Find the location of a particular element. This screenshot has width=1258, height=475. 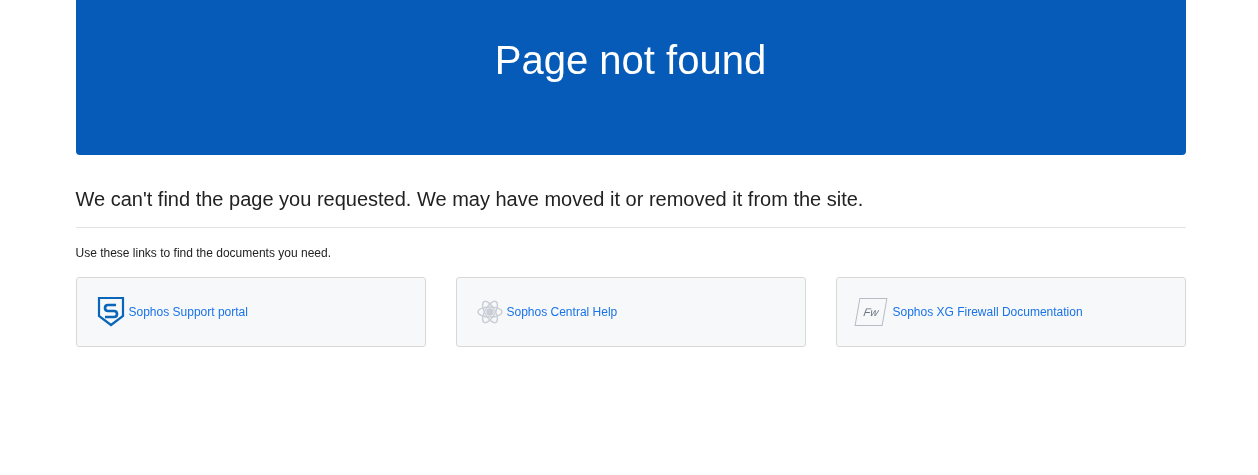

atom-icon is located at coordinates (489, 312).